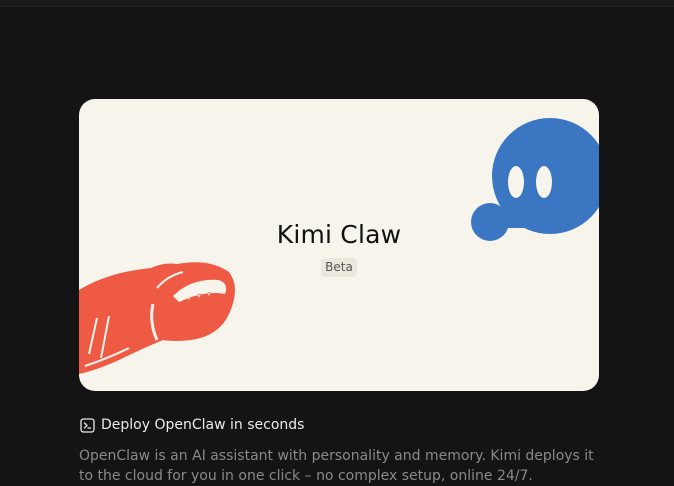 The image size is (674, 486). What do you see at coordinates (337, 3) in the screenshot?
I see `top-bar` at bounding box center [337, 3].